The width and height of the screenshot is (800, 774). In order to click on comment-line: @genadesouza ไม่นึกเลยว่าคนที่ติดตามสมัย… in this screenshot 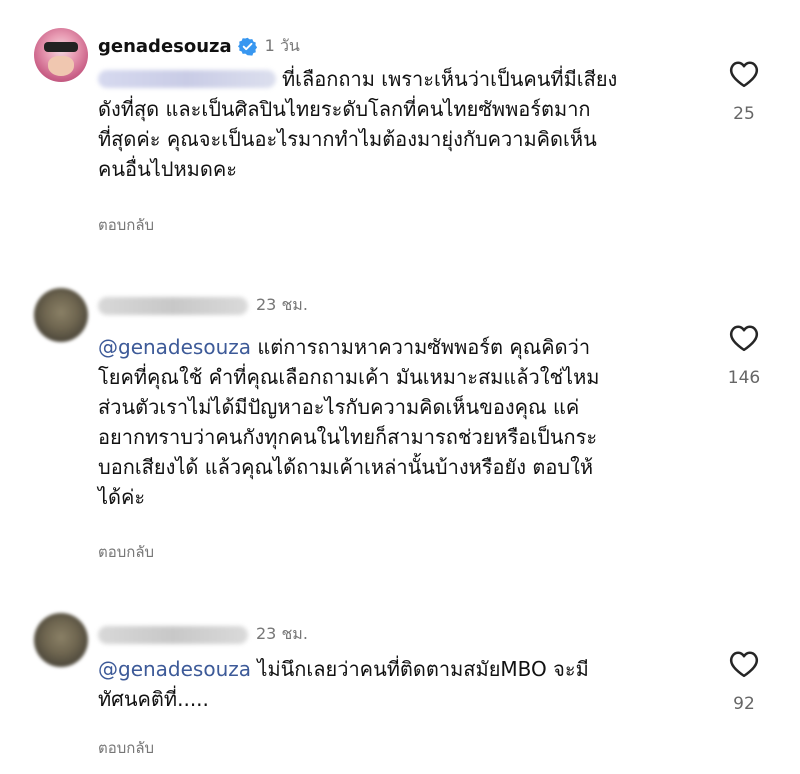, I will do `click(343, 669)`.